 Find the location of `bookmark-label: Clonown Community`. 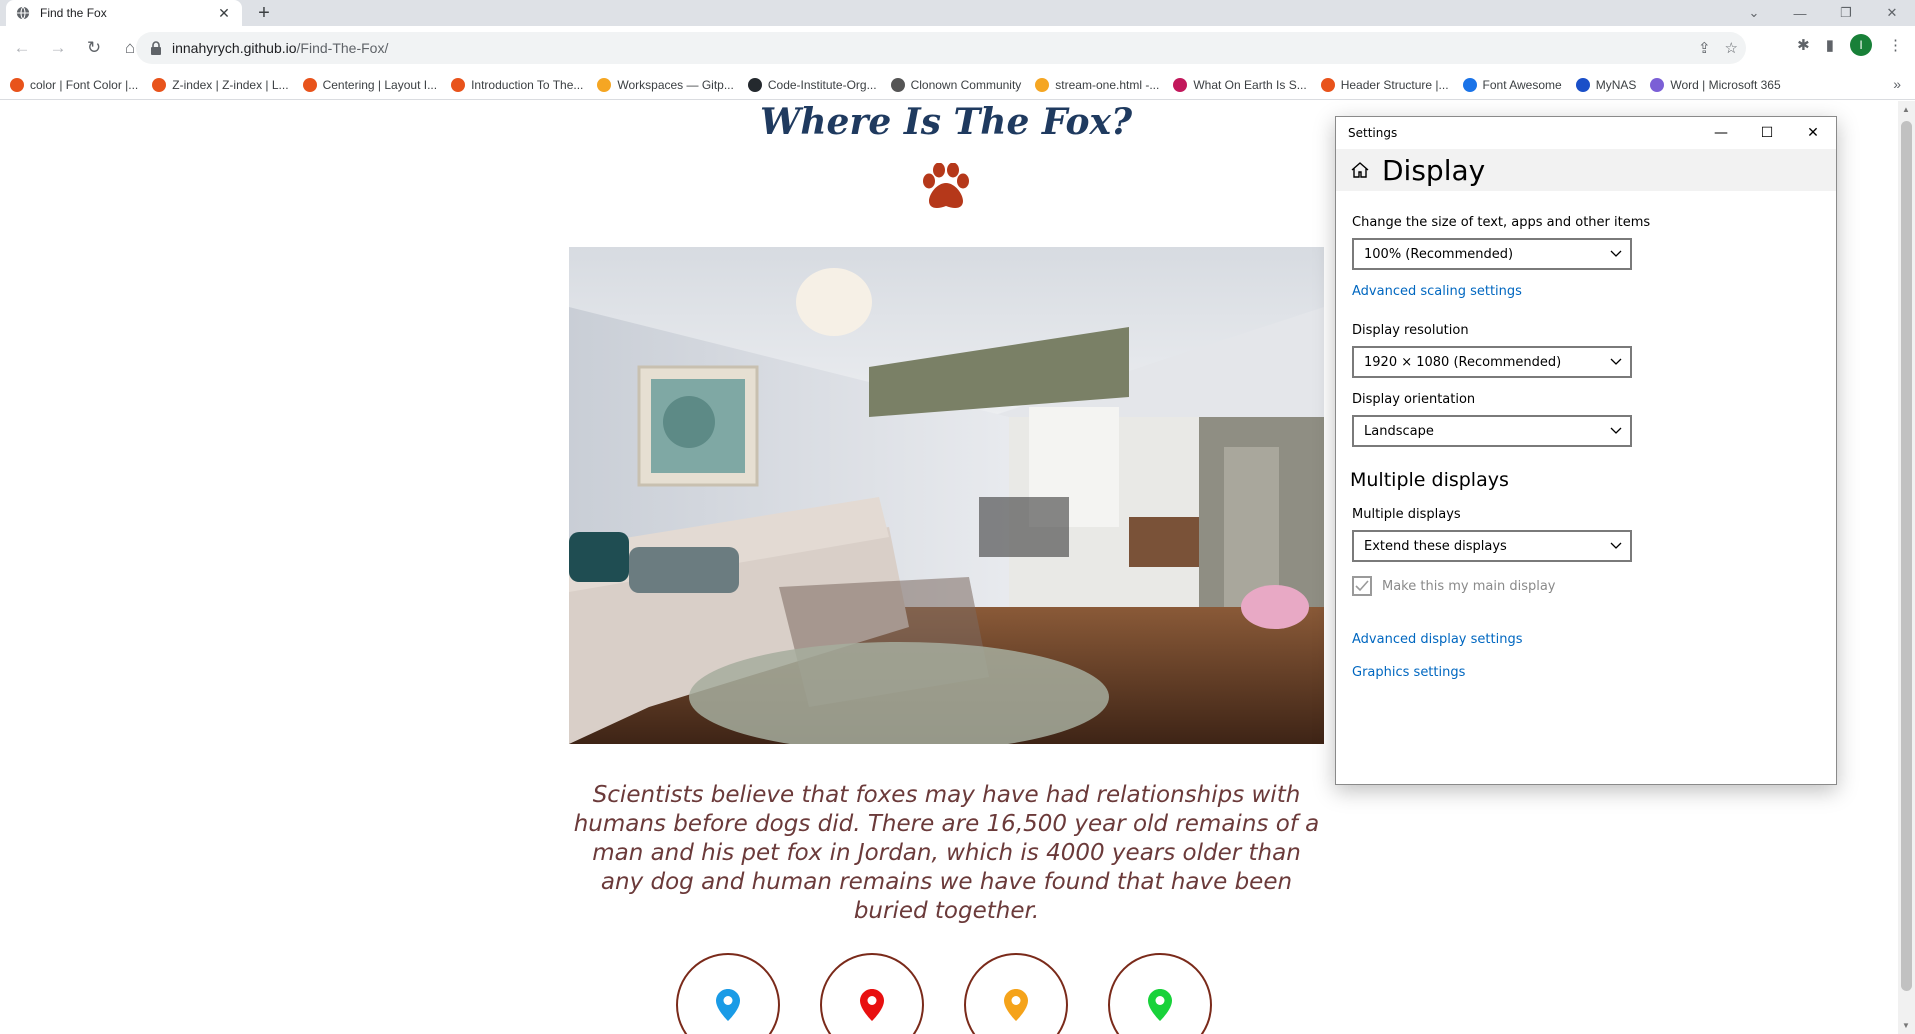

bookmark-label: Clonown Community is located at coordinates (966, 84).